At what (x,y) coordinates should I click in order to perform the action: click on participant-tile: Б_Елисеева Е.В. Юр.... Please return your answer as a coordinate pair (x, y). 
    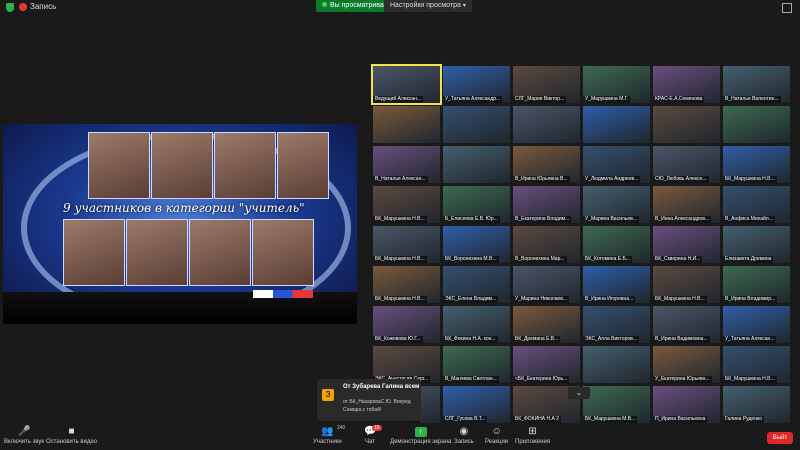
    Looking at the image, I should click on (476, 204).